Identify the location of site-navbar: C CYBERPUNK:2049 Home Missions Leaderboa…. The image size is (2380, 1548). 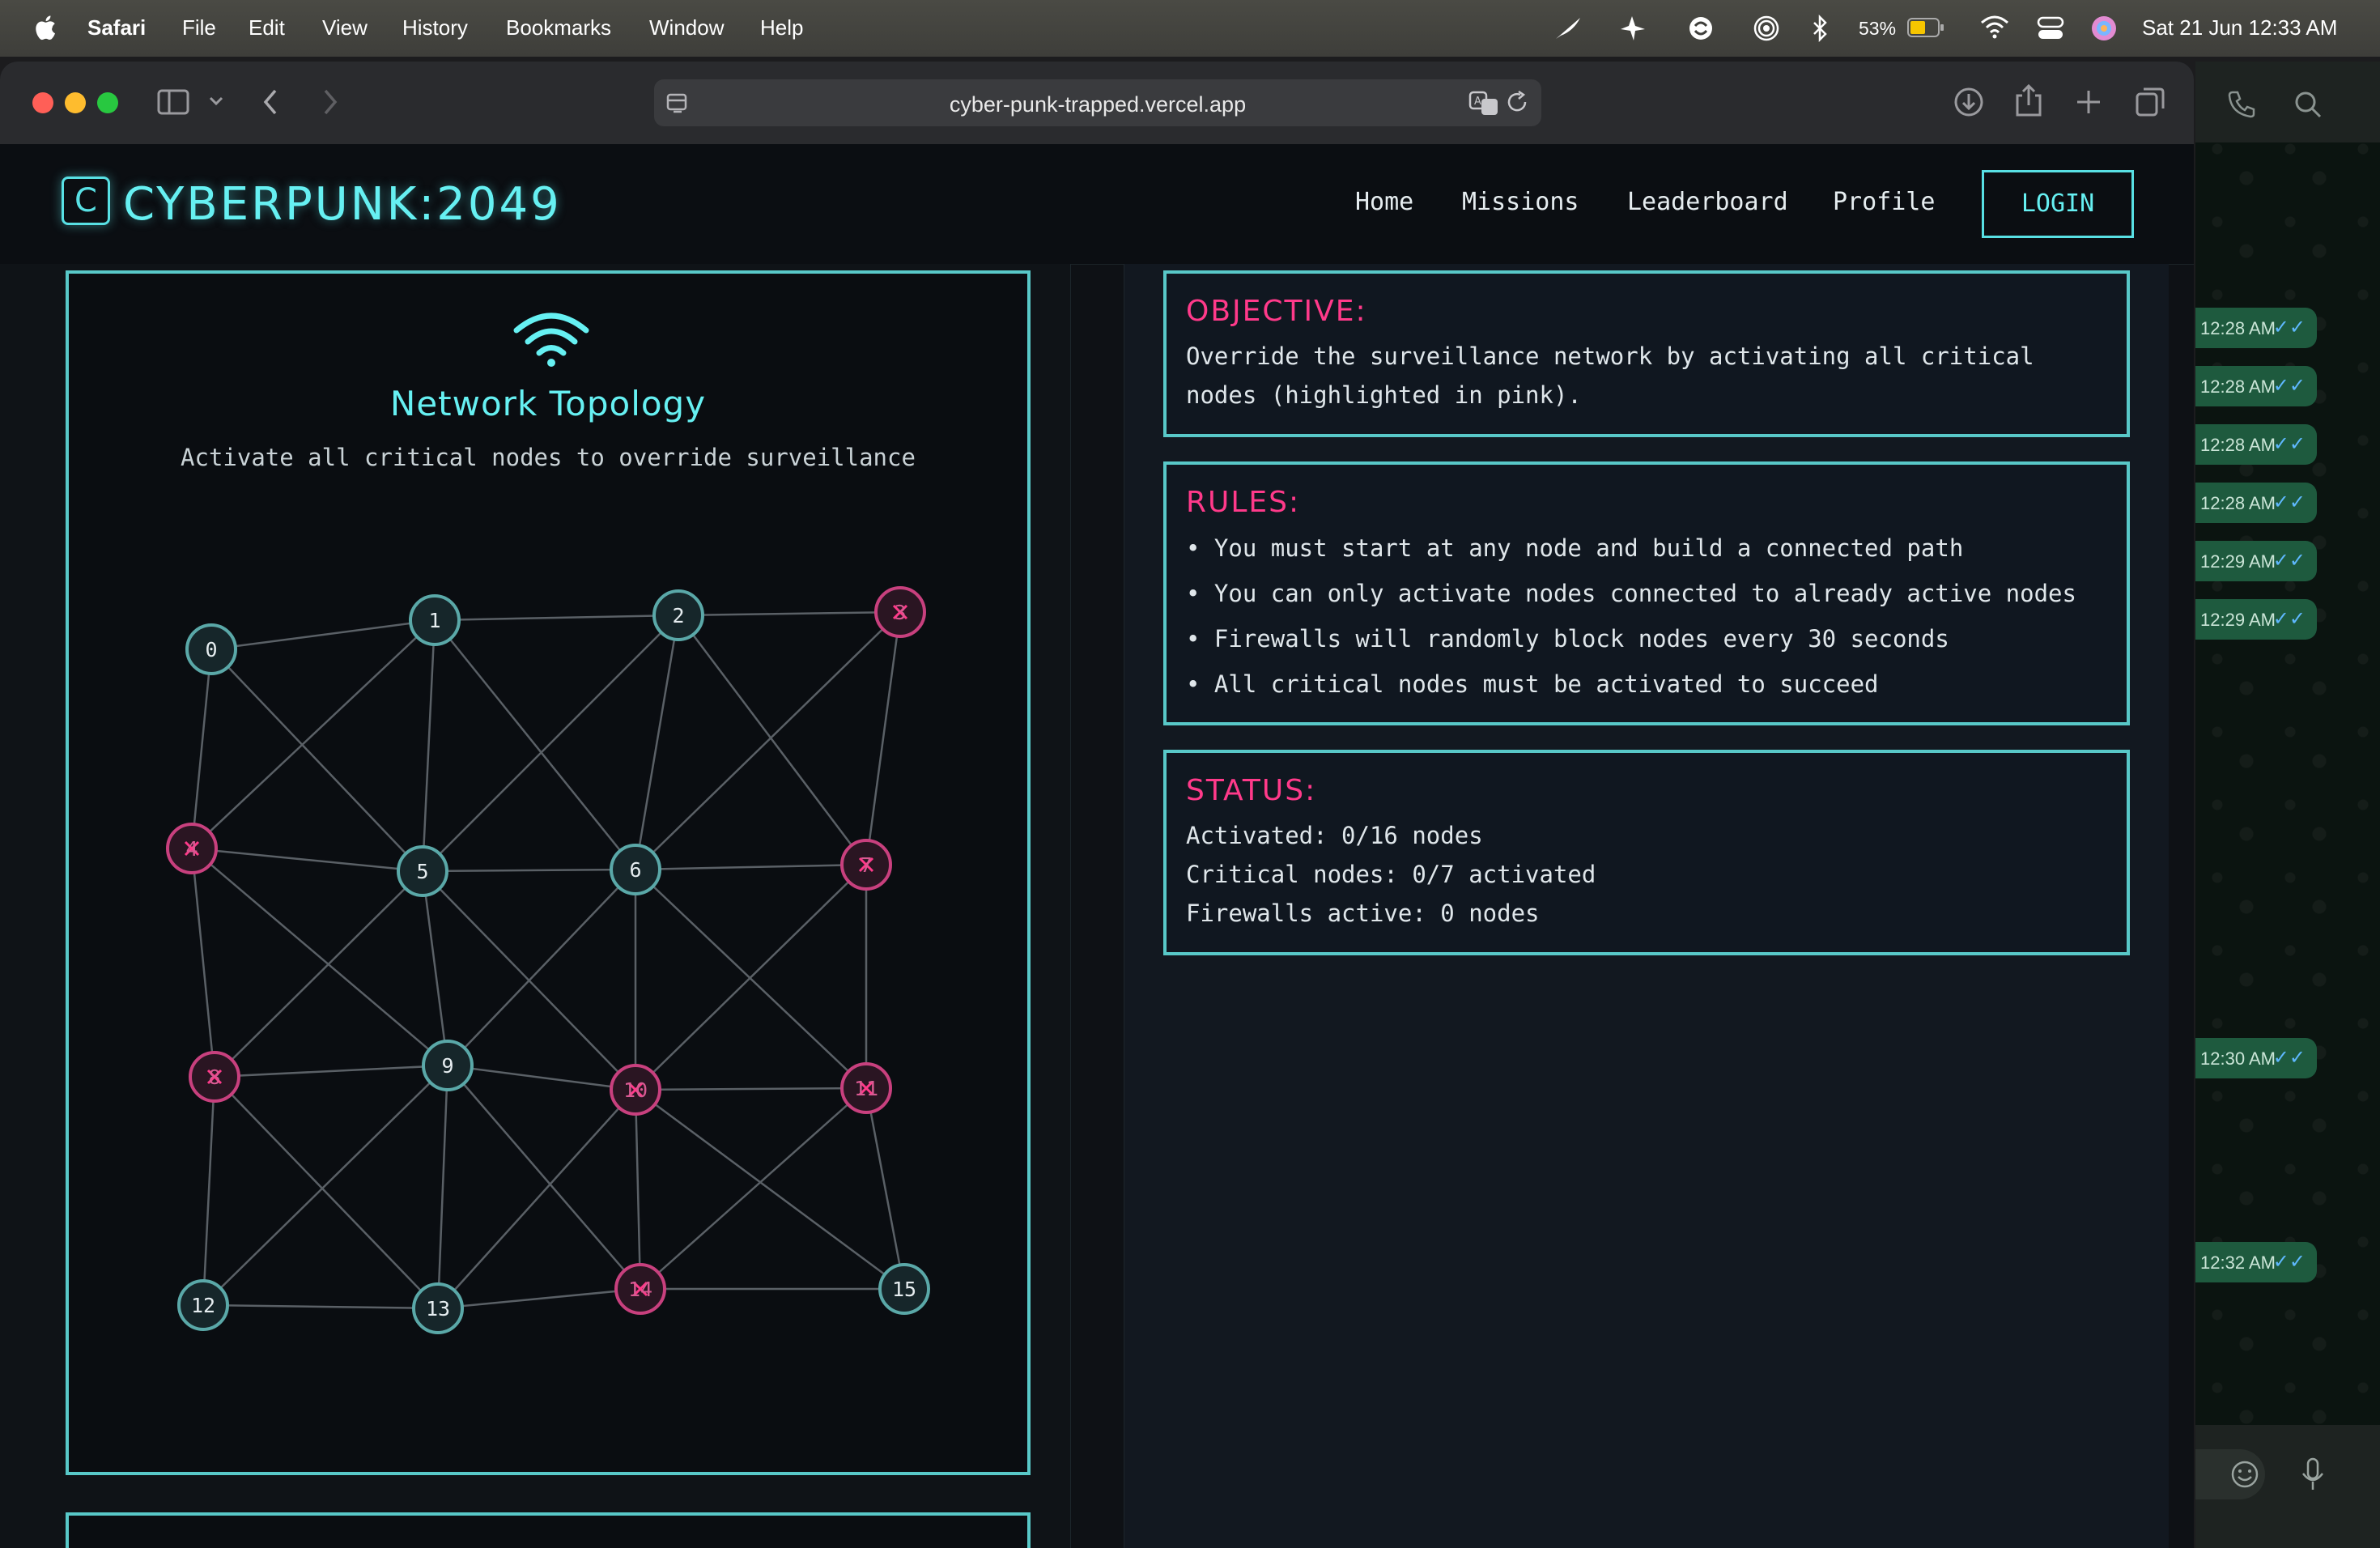
(1097, 205).